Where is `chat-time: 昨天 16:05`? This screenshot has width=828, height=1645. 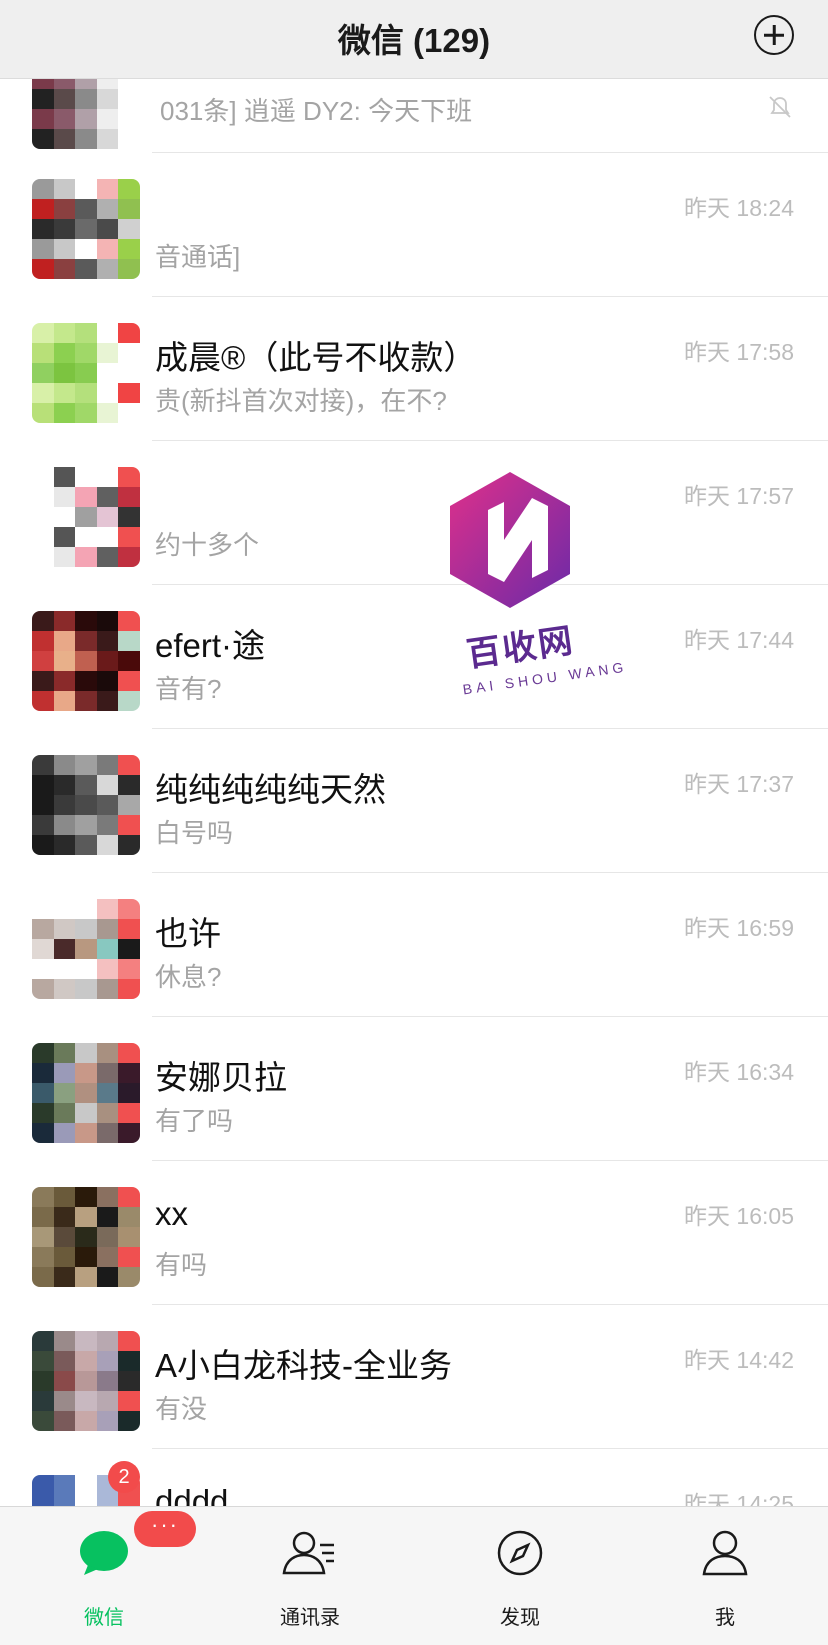 chat-time: 昨天 16:05 is located at coordinates (739, 1216).